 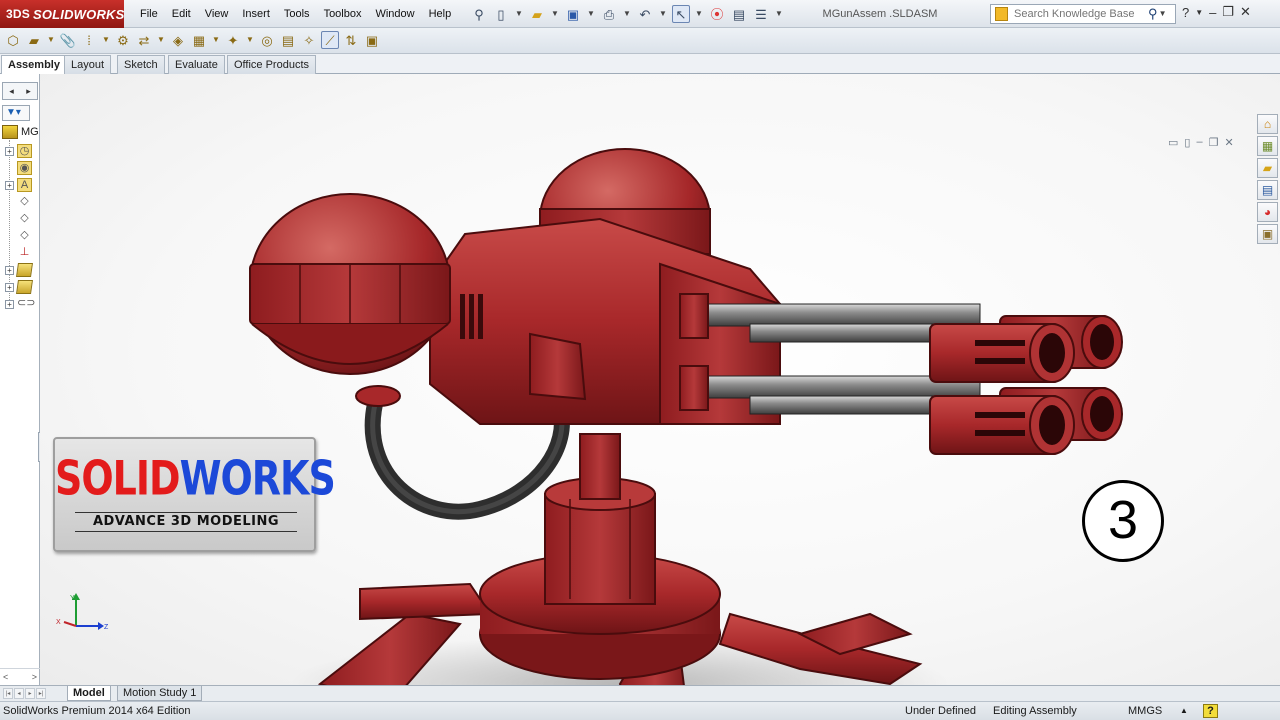 What do you see at coordinates (501, 14) in the screenshot?
I see `new-document-icon: ▯` at bounding box center [501, 14].